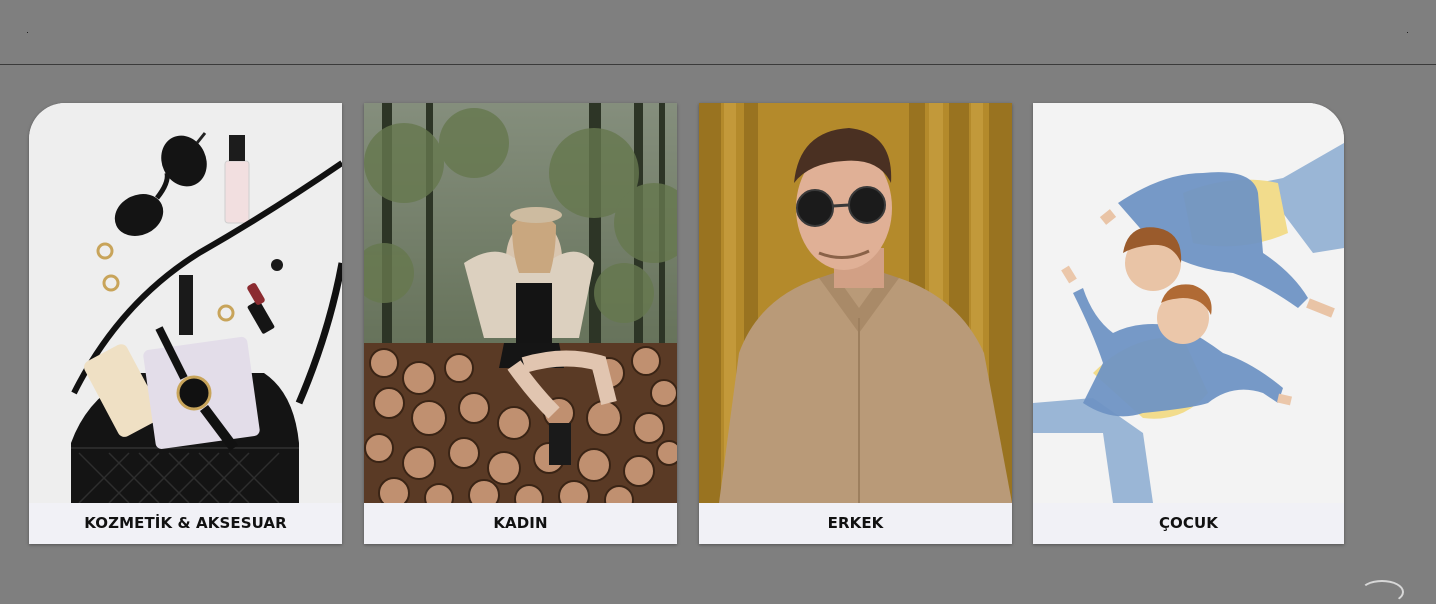  What do you see at coordinates (520, 303) in the screenshot?
I see `woman-forest-photo` at bounding box center [520, 303].